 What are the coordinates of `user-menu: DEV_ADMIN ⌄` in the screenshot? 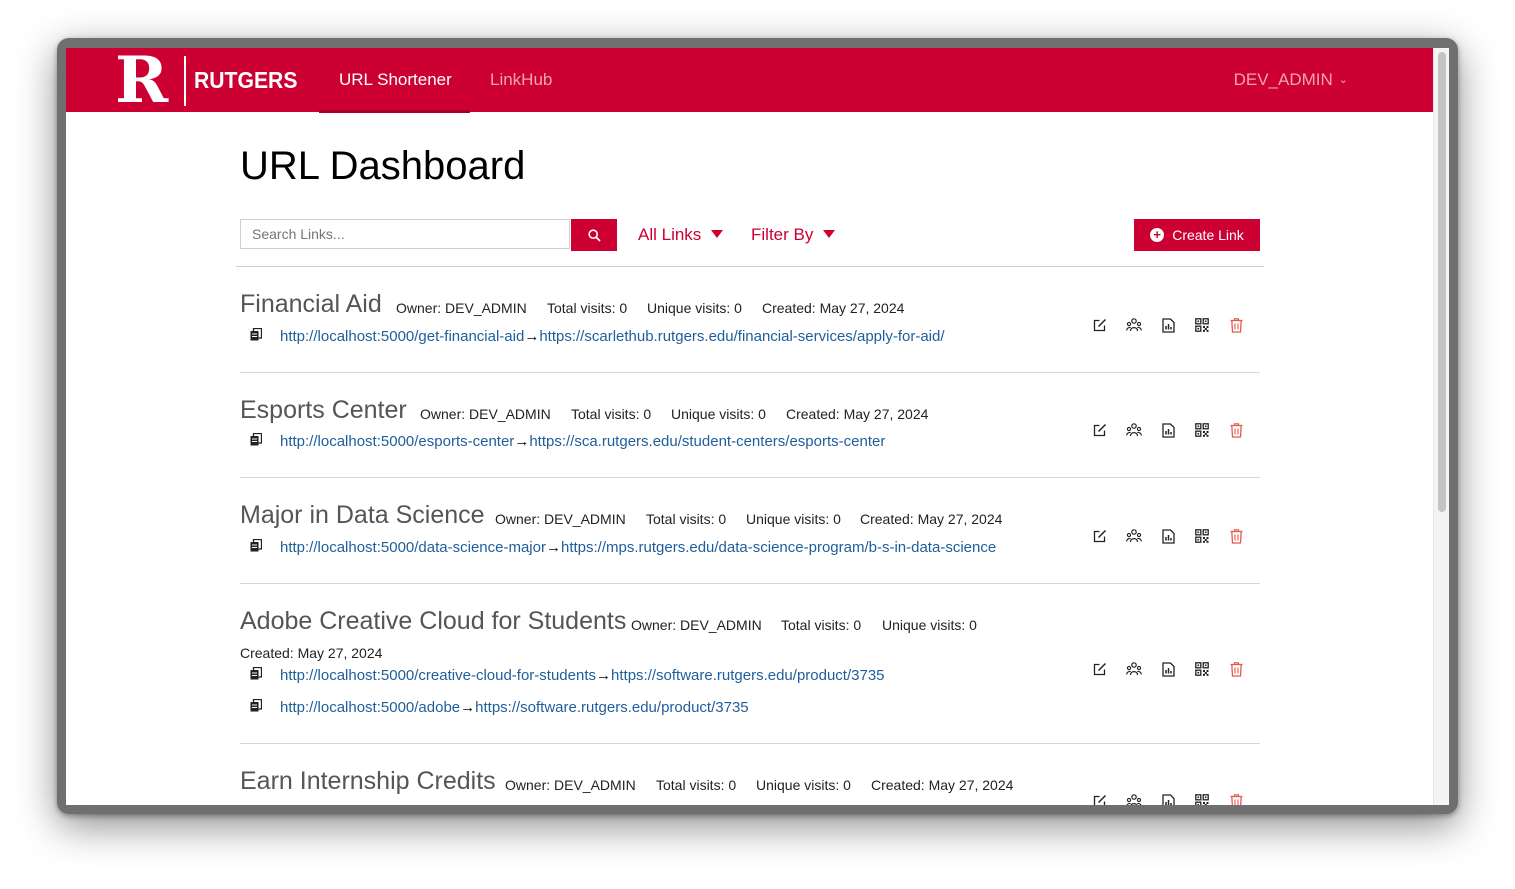 It's located at (1291, 80).